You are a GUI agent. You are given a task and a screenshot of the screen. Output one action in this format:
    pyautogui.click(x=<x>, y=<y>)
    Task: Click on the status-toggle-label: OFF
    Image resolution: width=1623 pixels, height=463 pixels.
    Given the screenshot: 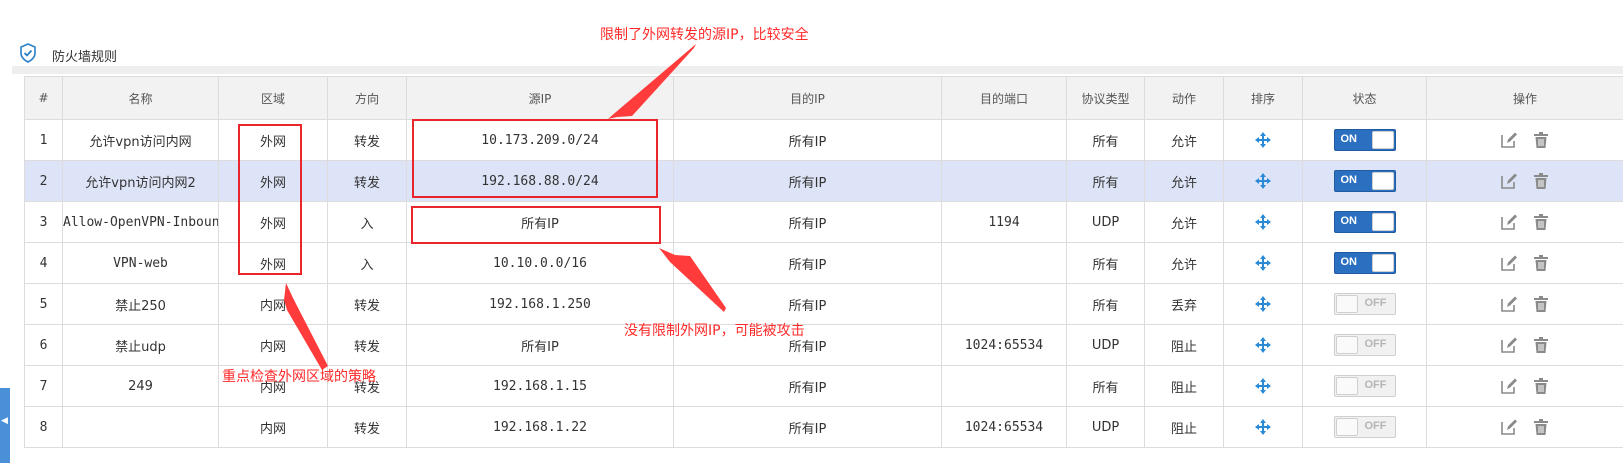 What is the action you would take?
    pyautogui.click(x=1375, y=426)
    